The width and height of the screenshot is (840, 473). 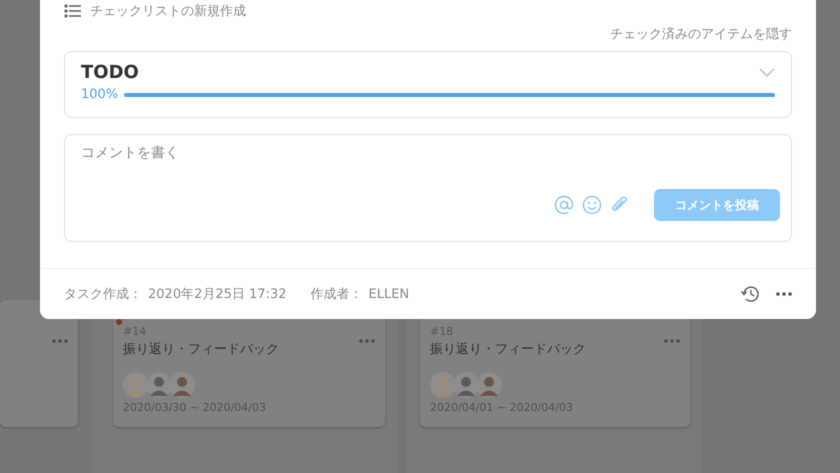 What do you see at coordinates (110, 72) in the screenshot?
I see `checklist-title: TODO` at bounding box center [110, 72].